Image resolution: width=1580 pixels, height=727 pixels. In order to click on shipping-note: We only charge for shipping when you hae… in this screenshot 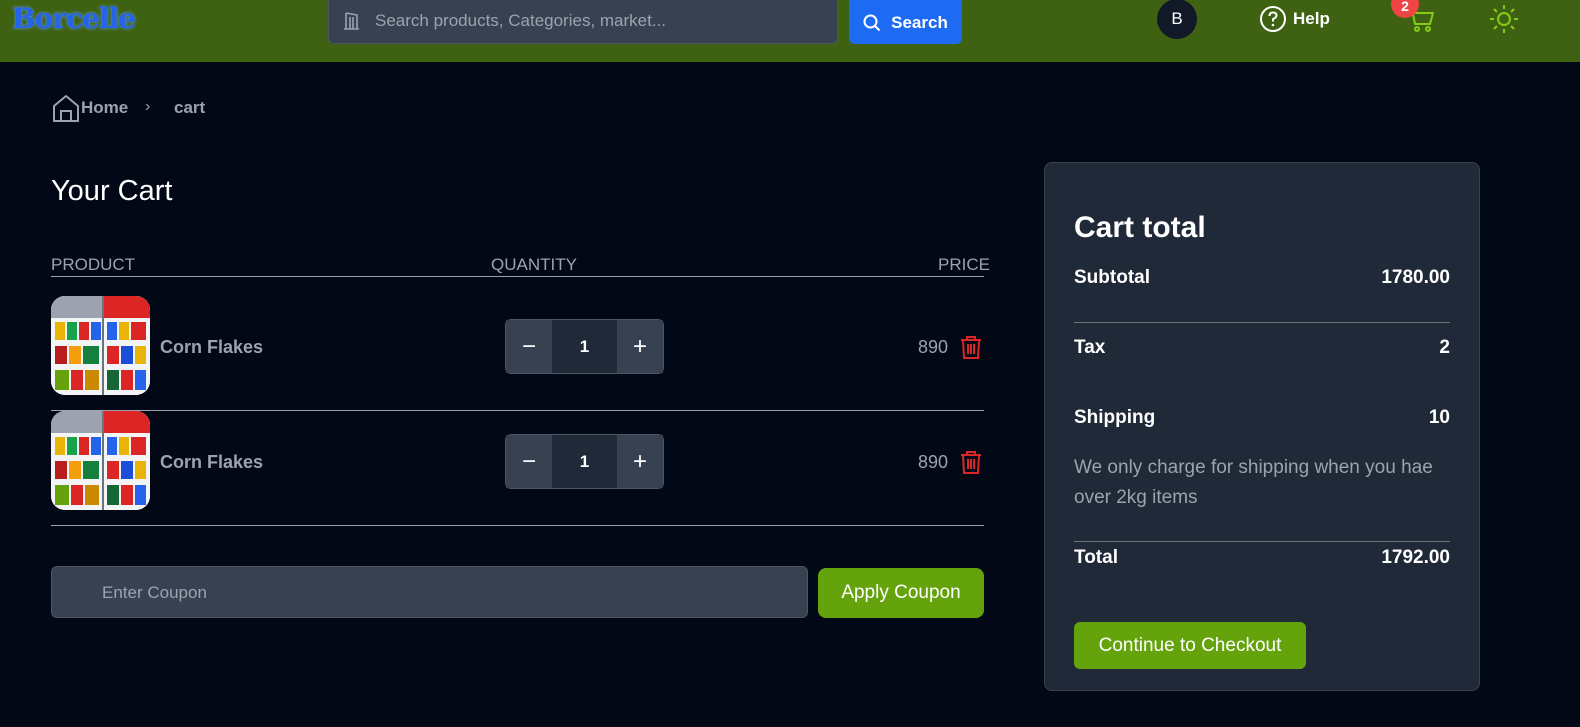, I will do `click(1253, 482)`.